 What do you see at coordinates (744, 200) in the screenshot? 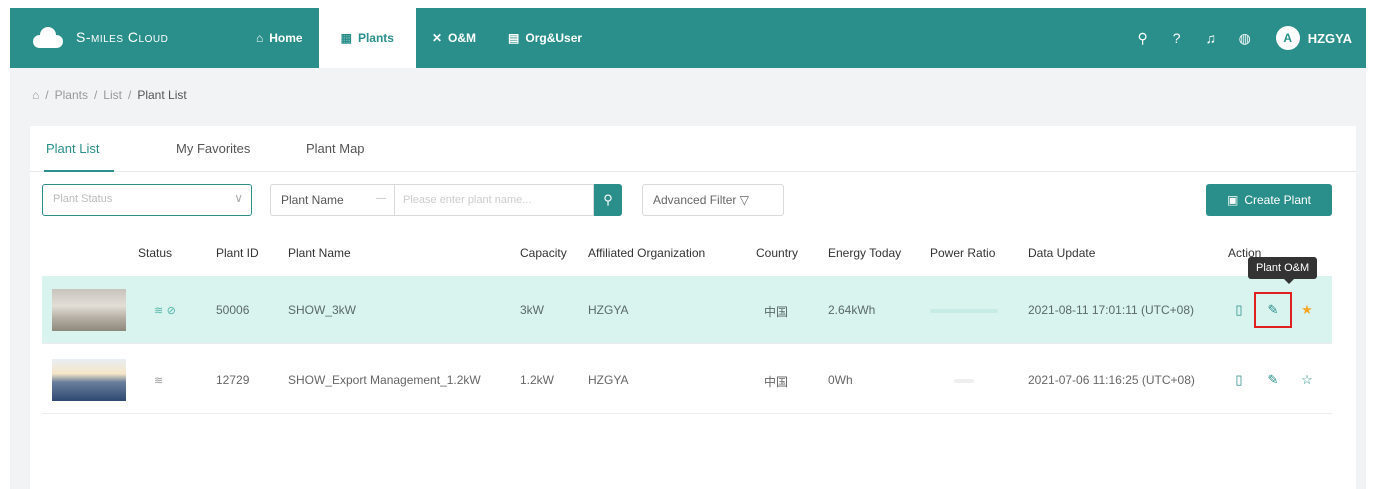
I see `filter-icon: ▽` at bounding box center [744, 200].